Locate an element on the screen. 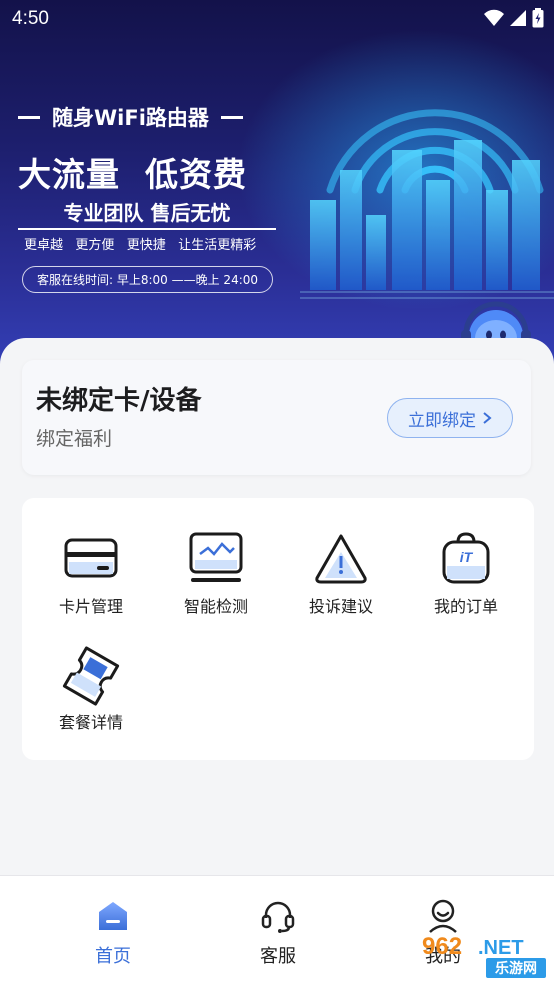 This screenshot has width=554, height=985. home-icon is located at coordinates (113, 916).